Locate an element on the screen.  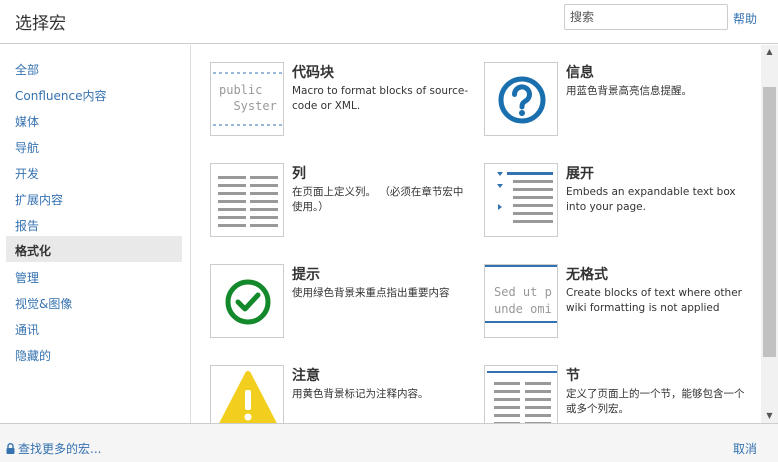
macro-description: 在页面上定义列。 （必须在章节宏中使用。） is located at coordinates (378, 199).